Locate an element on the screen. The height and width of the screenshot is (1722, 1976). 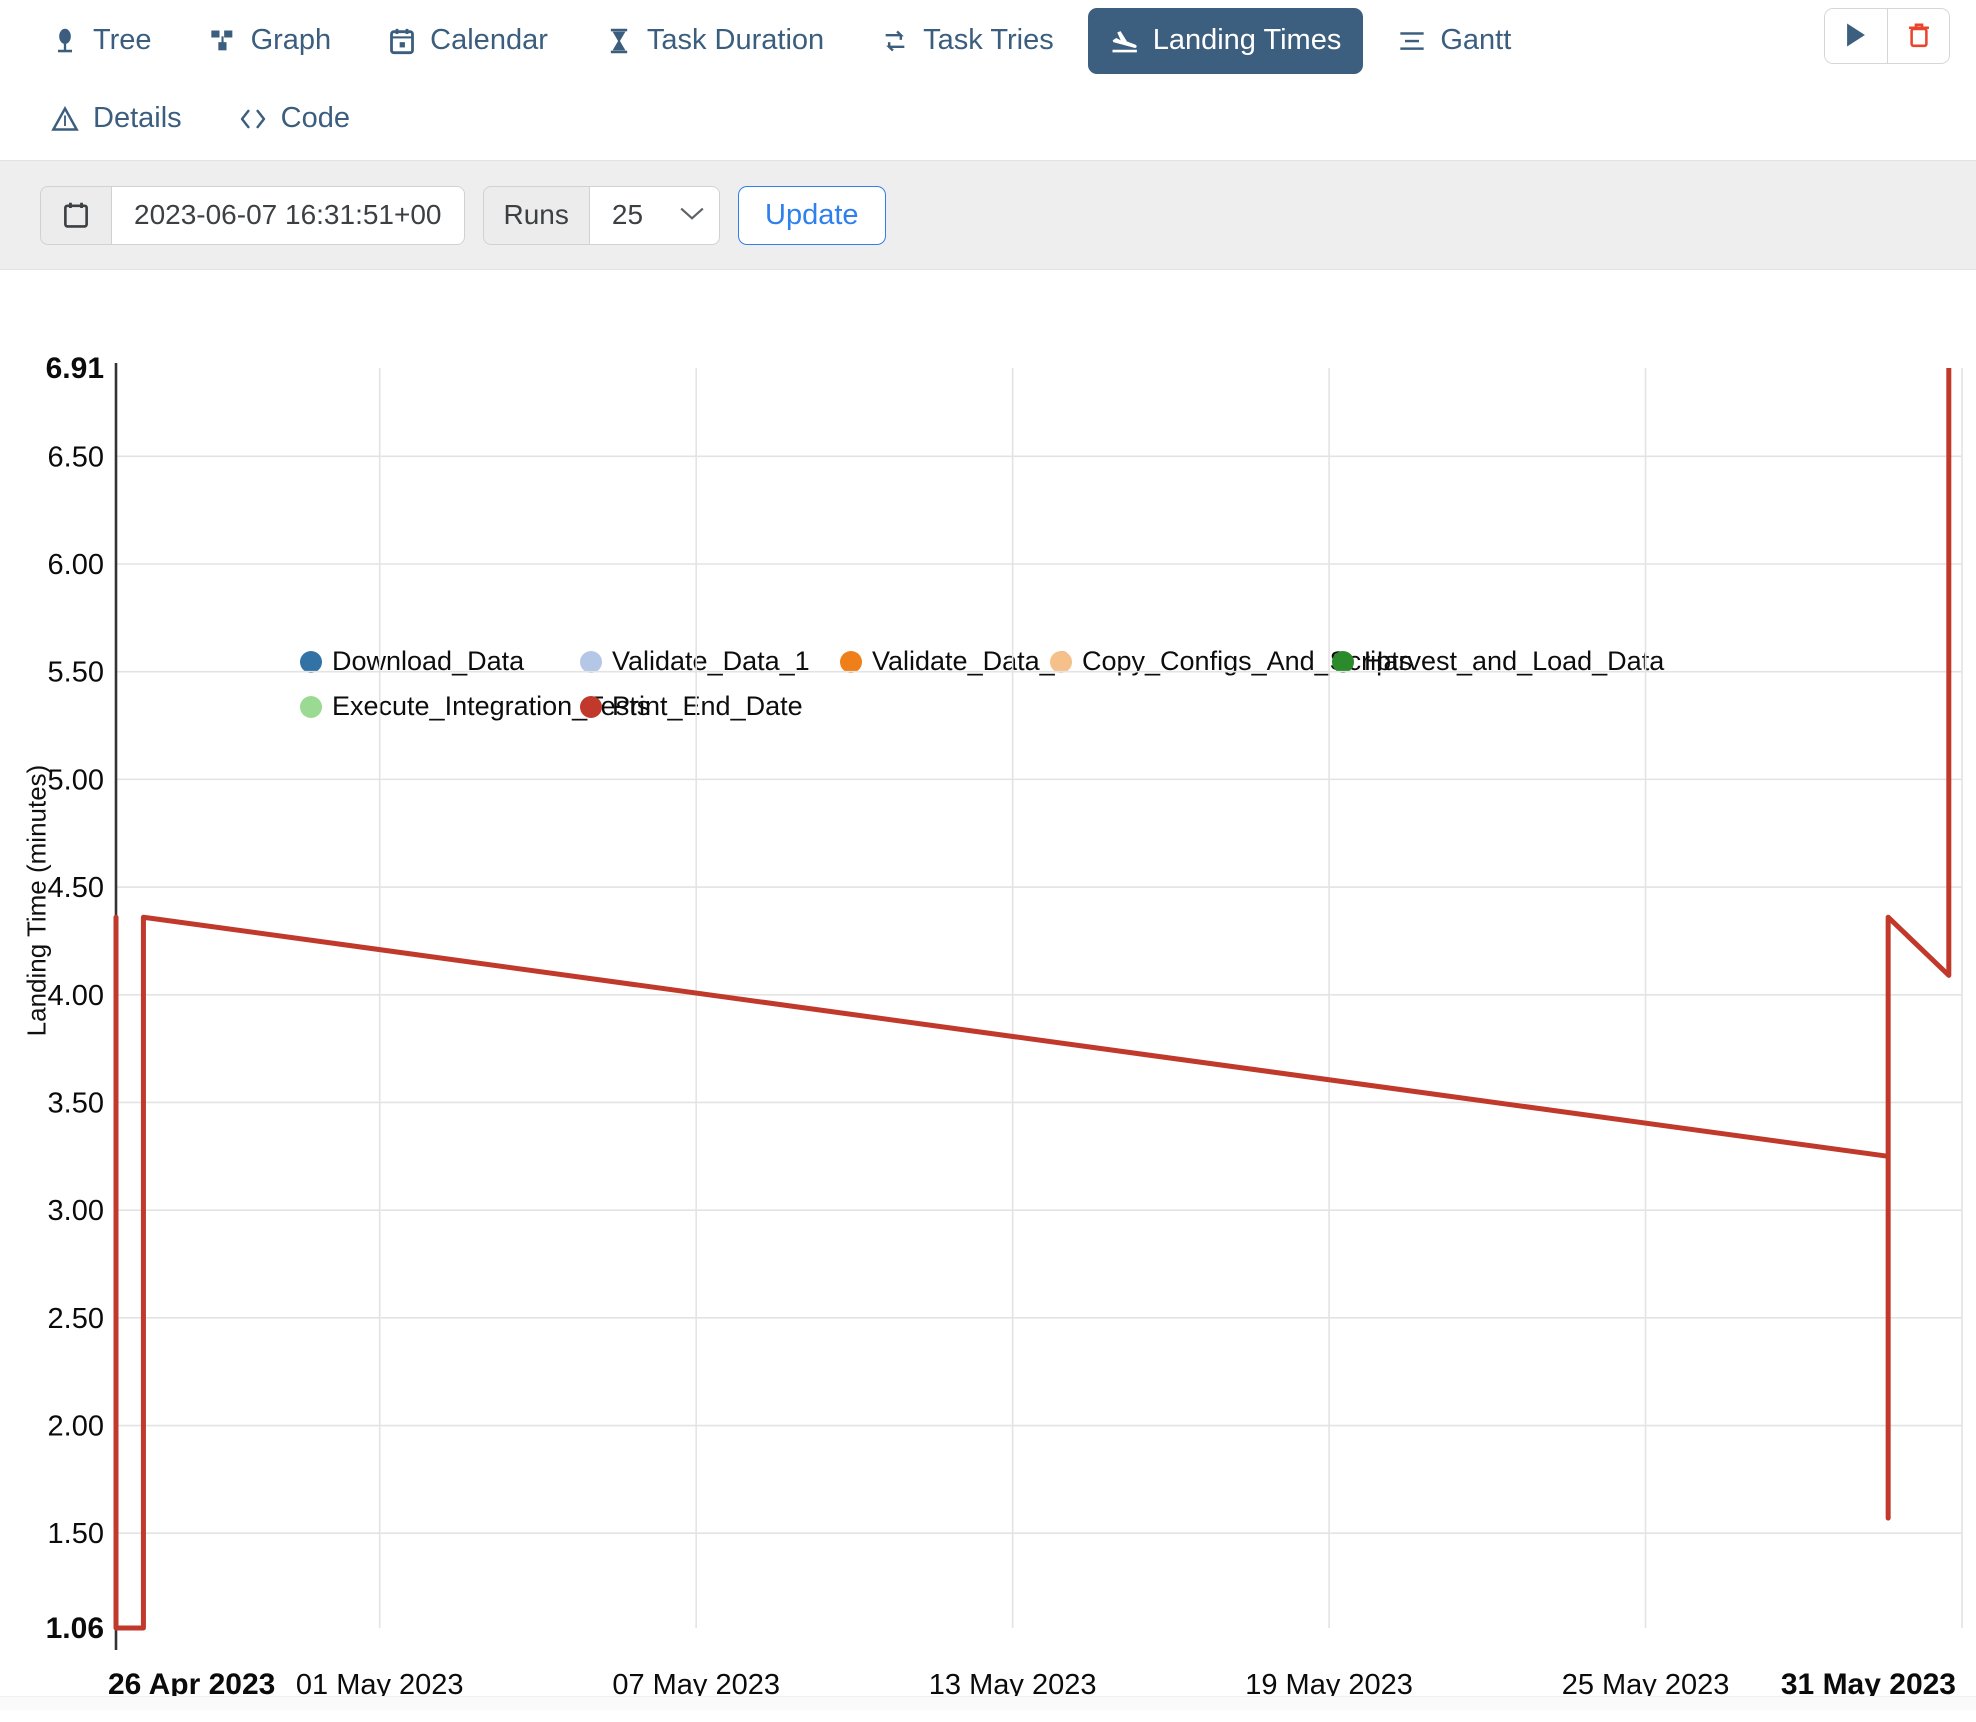
base-date-input: 2023-06-07 16:31:51+00 is located at coordinates (288, 215).